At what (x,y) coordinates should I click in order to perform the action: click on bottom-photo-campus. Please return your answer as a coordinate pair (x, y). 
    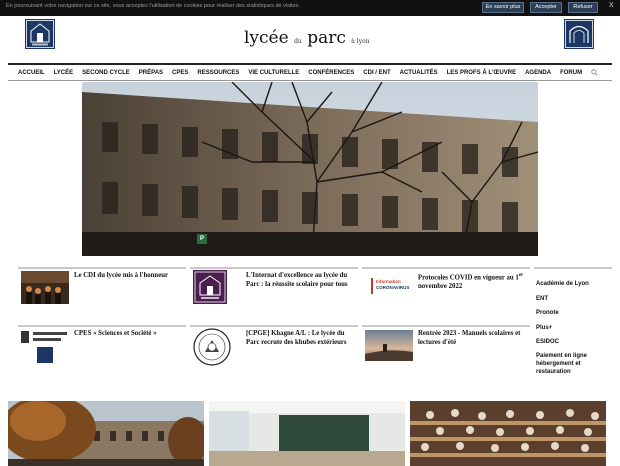
    Looking at the image, I should click on (106, 433).